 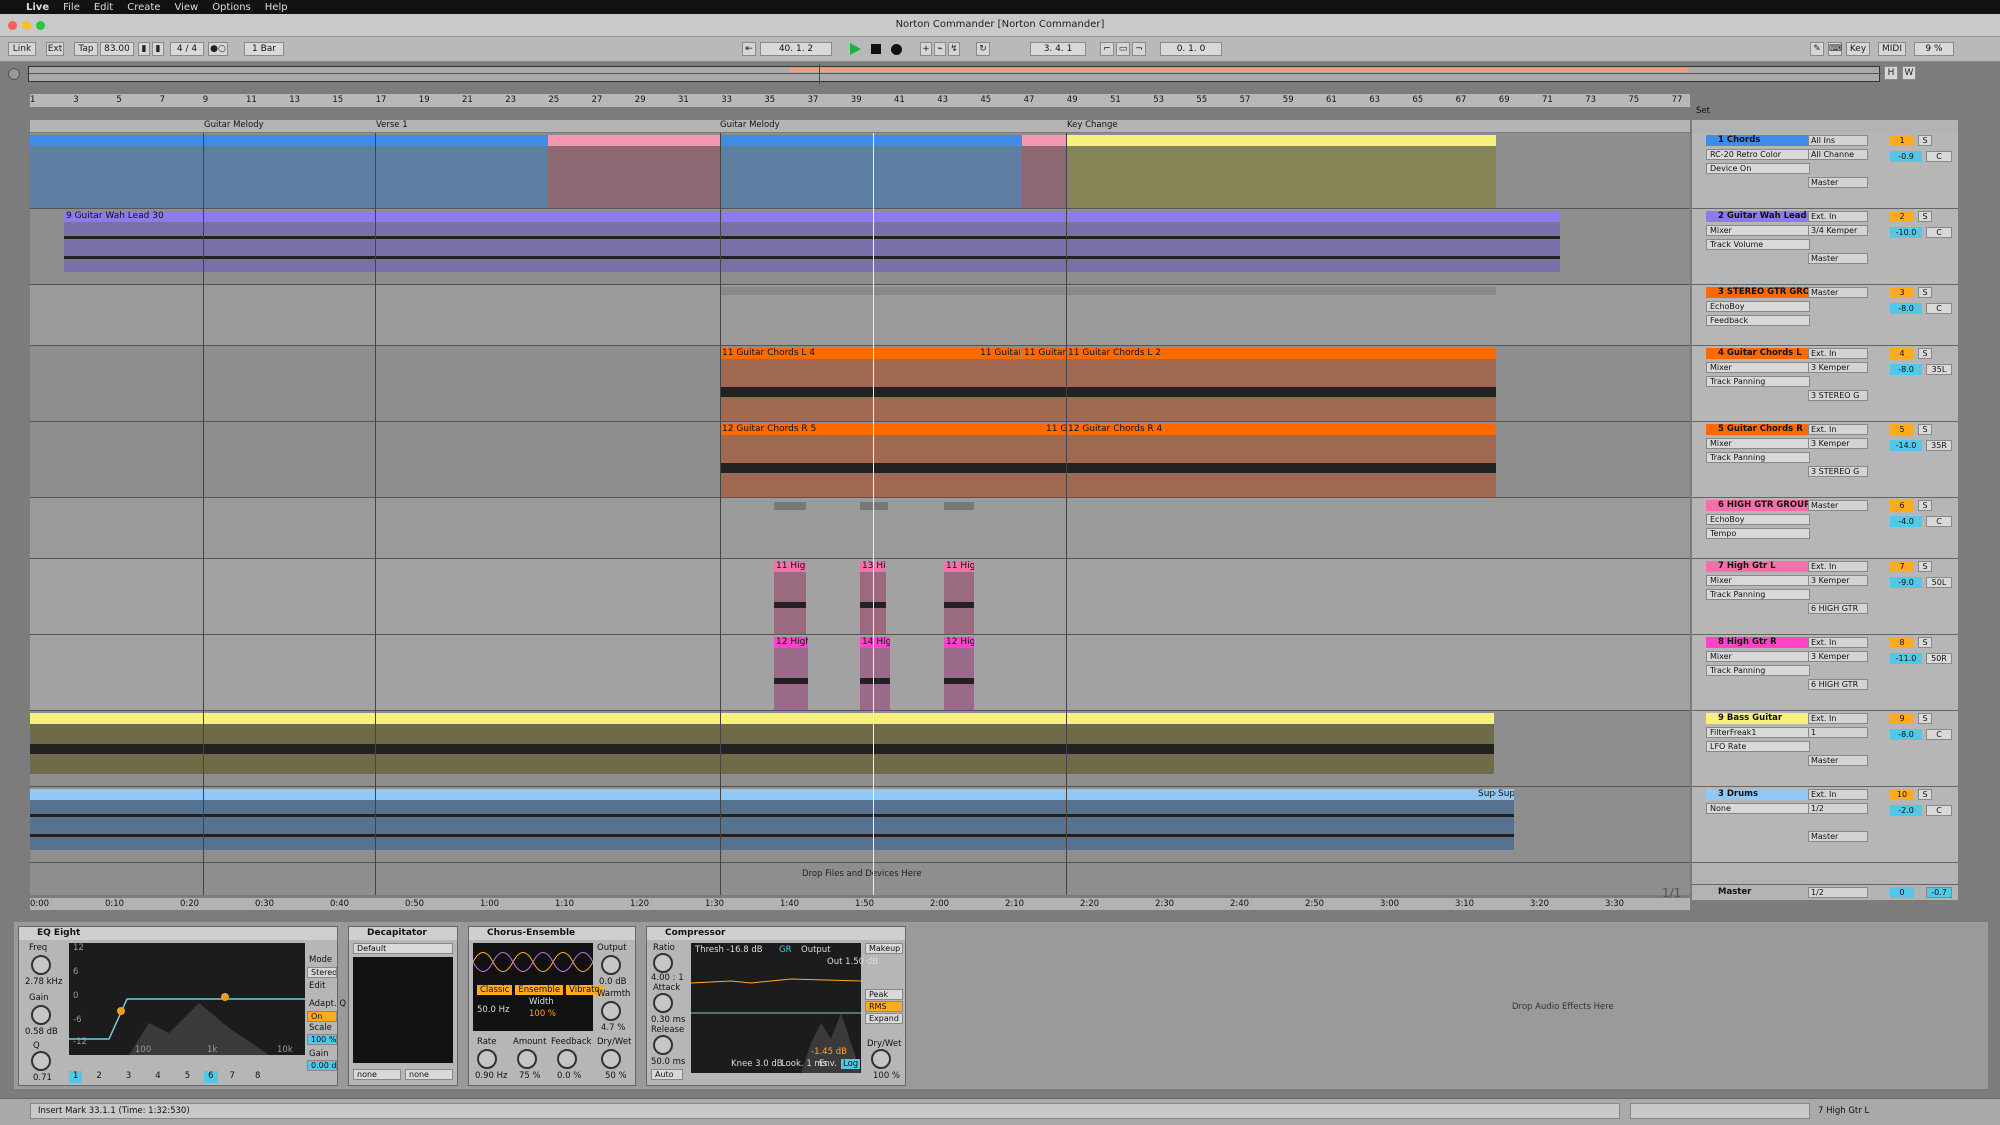 I want to click on track-pan: 35R, so click(x=1939, y=445).